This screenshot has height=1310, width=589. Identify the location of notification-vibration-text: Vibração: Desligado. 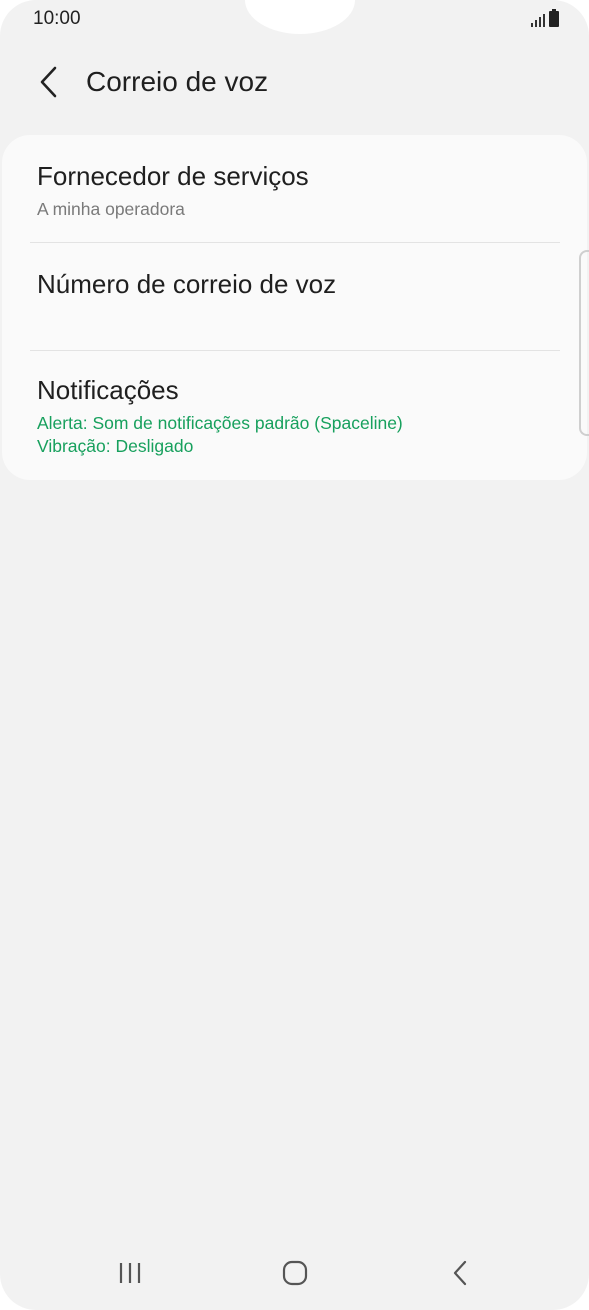
(115, 446).